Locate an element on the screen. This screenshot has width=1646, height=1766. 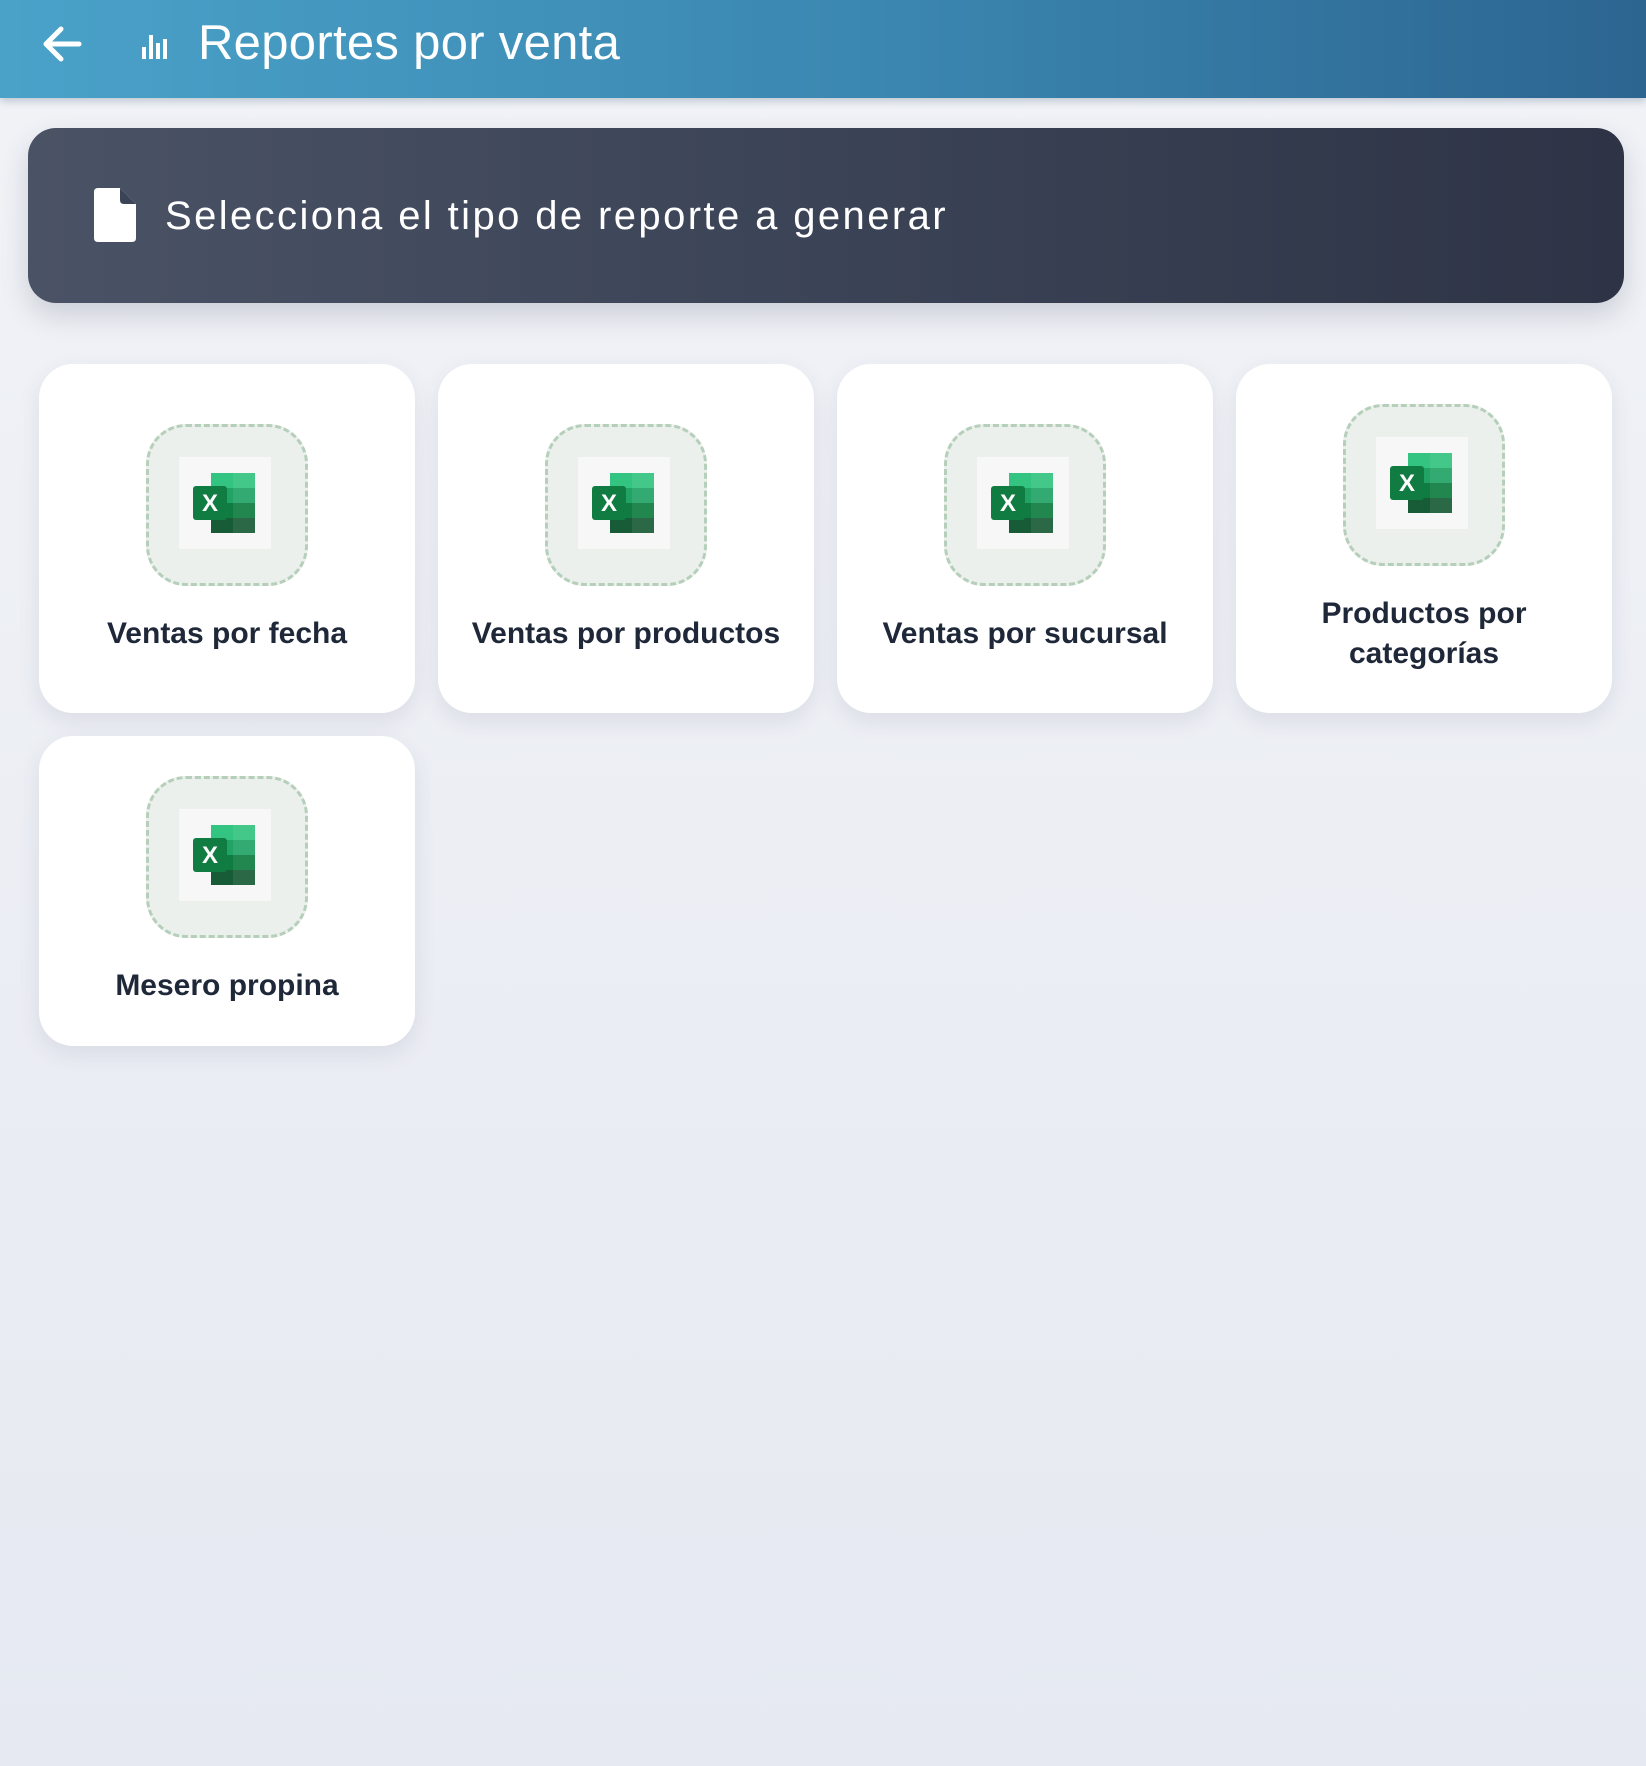
back-button is located at coordinates (62, 44).